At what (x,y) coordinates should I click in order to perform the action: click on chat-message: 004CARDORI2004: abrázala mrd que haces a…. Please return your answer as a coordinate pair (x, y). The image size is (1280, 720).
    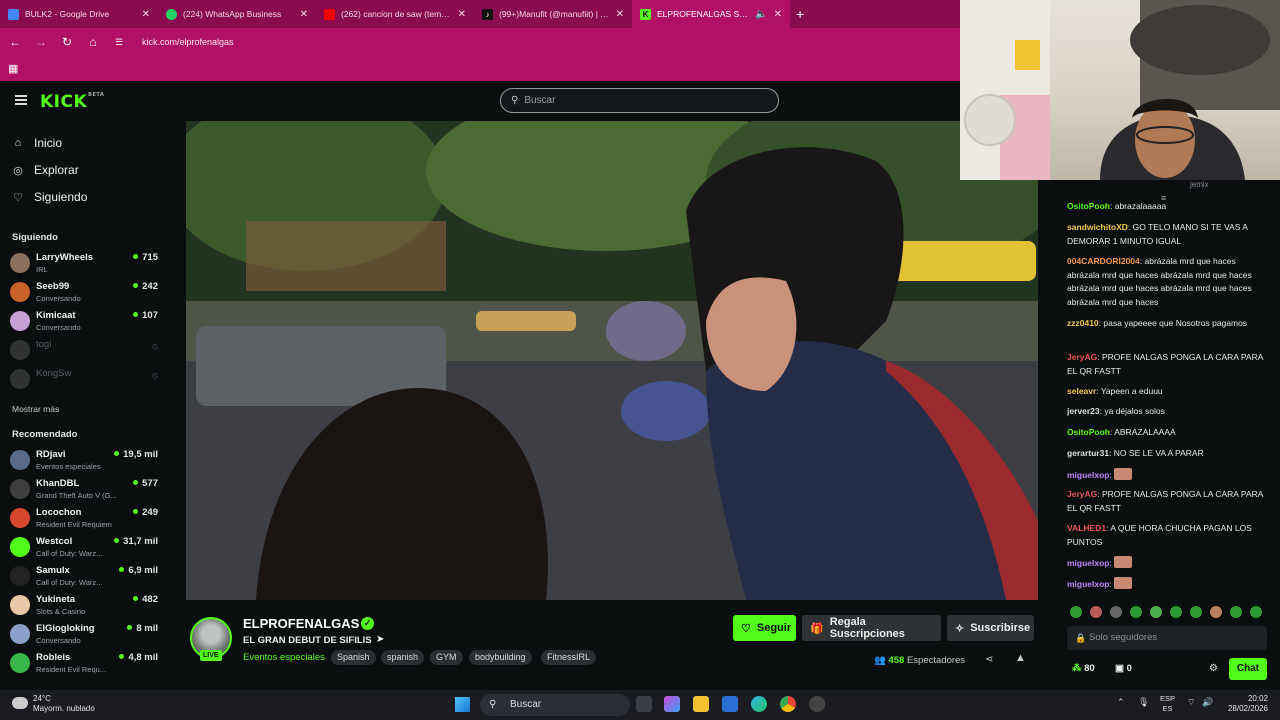
    Looking at the image, I should click on (1167, 282).